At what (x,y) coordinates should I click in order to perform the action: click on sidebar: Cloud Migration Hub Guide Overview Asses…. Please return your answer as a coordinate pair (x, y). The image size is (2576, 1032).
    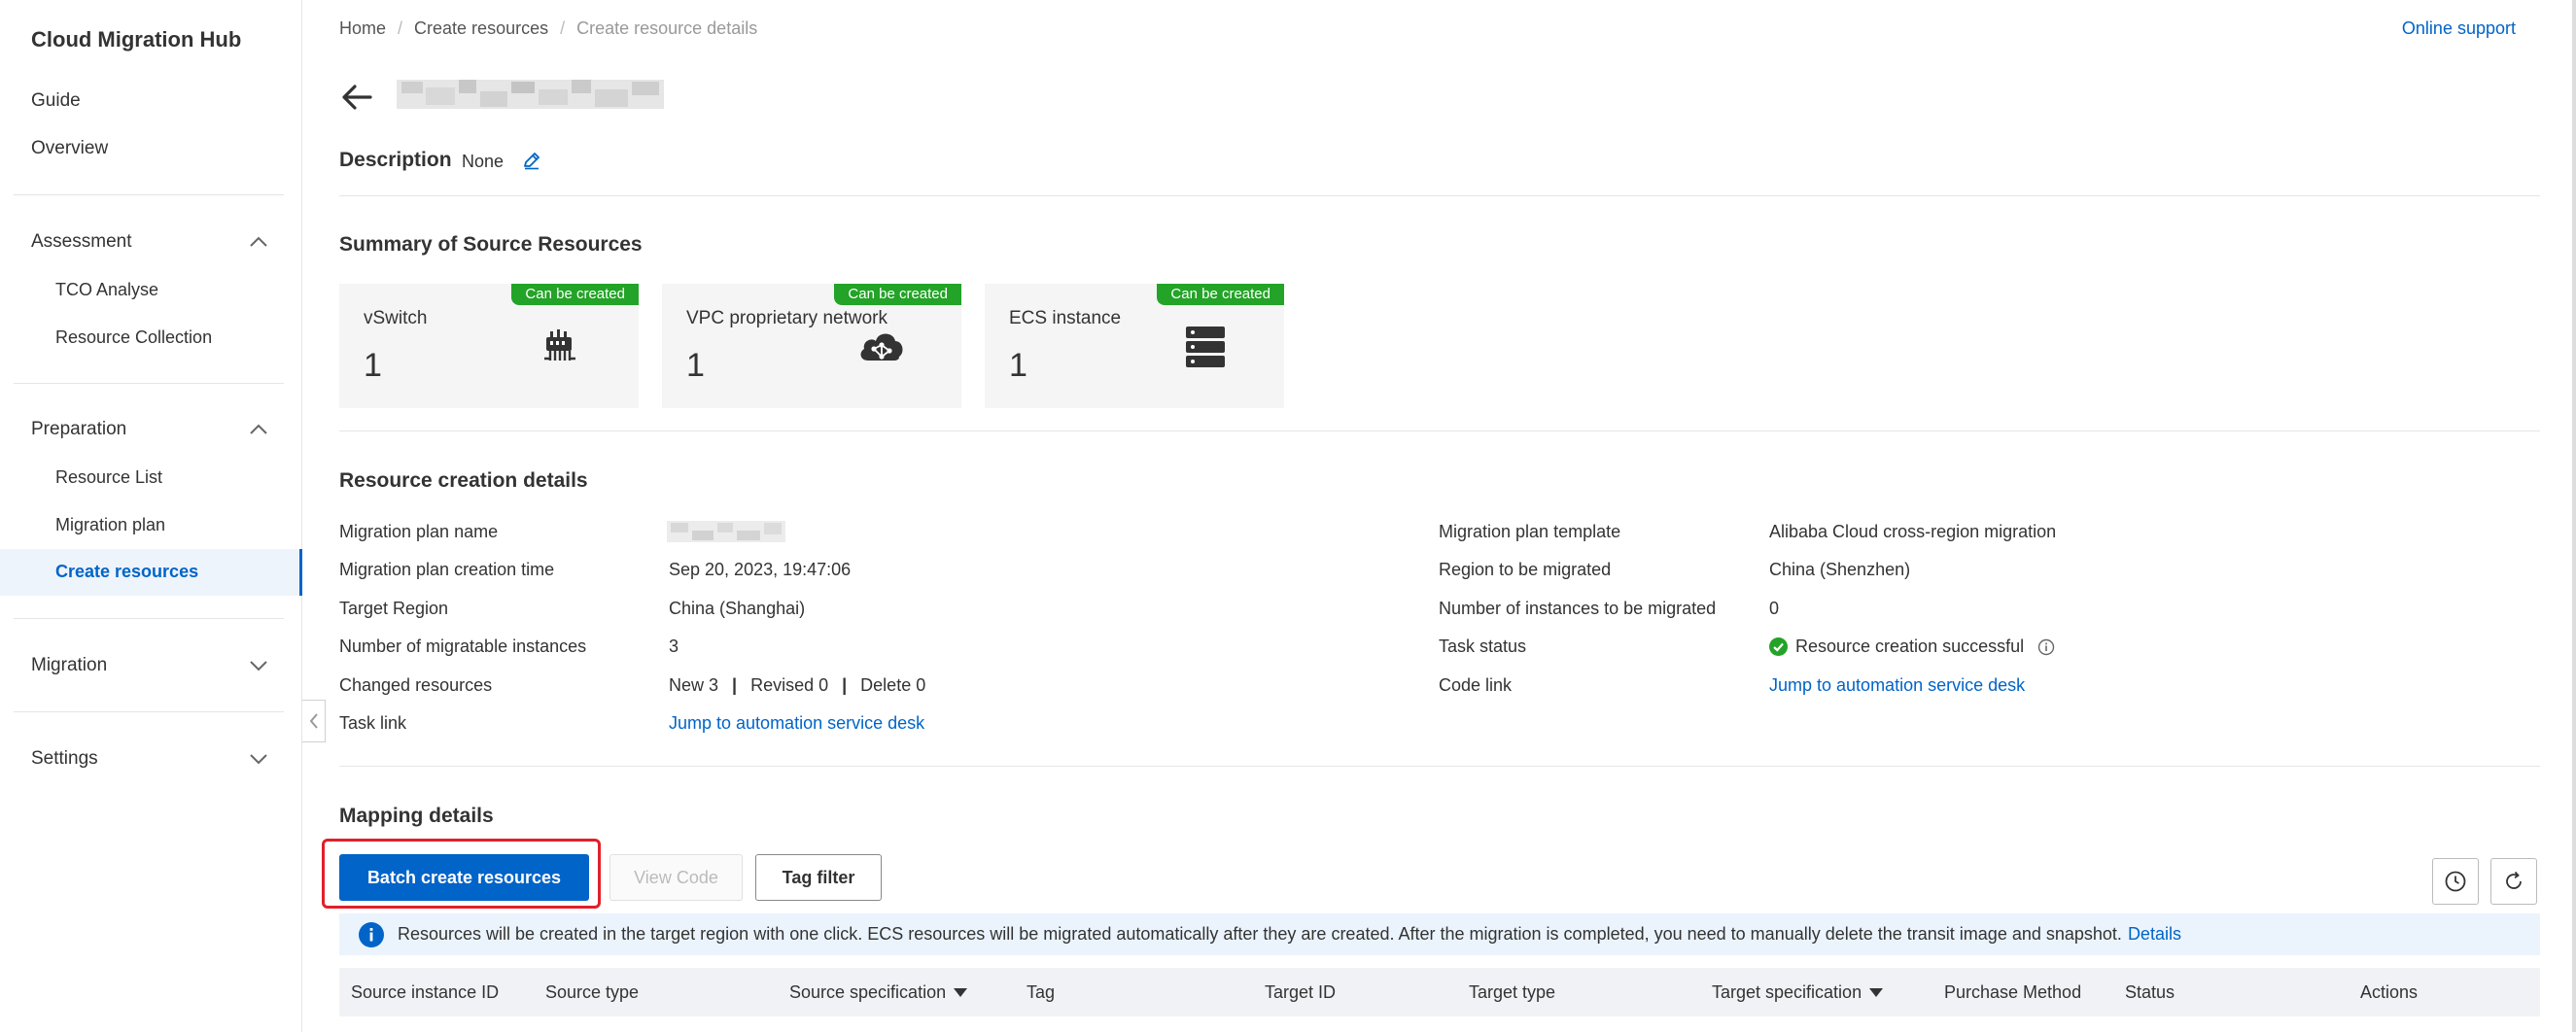
    Looking at the image, I should click on (151, 516).